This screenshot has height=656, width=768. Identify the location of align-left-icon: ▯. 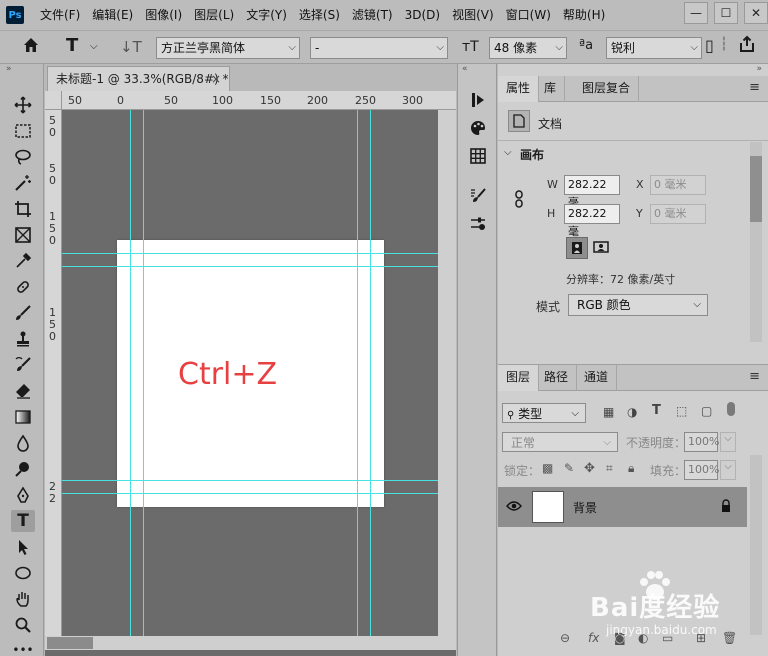
(709, 46).